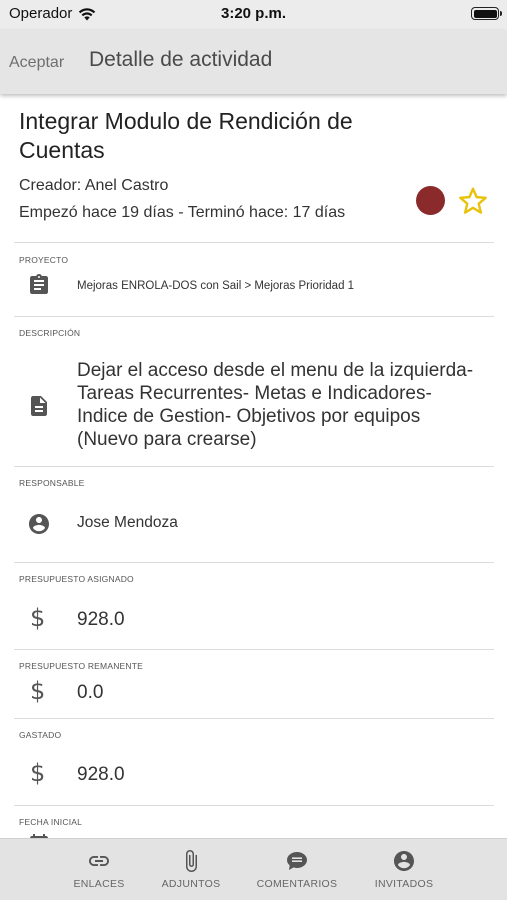  What do you see at coordinates (94, 185) in the screenshot?
I see `activity-creator: Creador: Anel Castro` at bounding box center [94, 185].